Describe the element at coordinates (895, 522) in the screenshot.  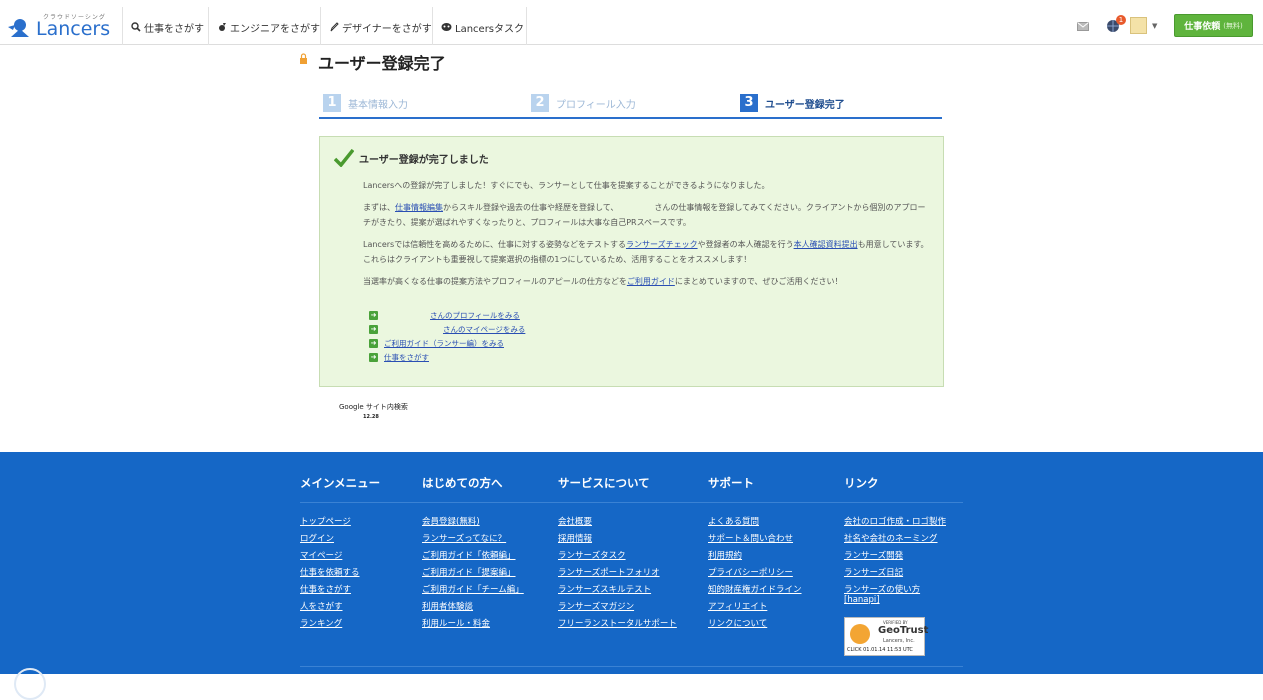
I see `footer-link: 会社のロゴ作成・ロゴ製作` at that location.